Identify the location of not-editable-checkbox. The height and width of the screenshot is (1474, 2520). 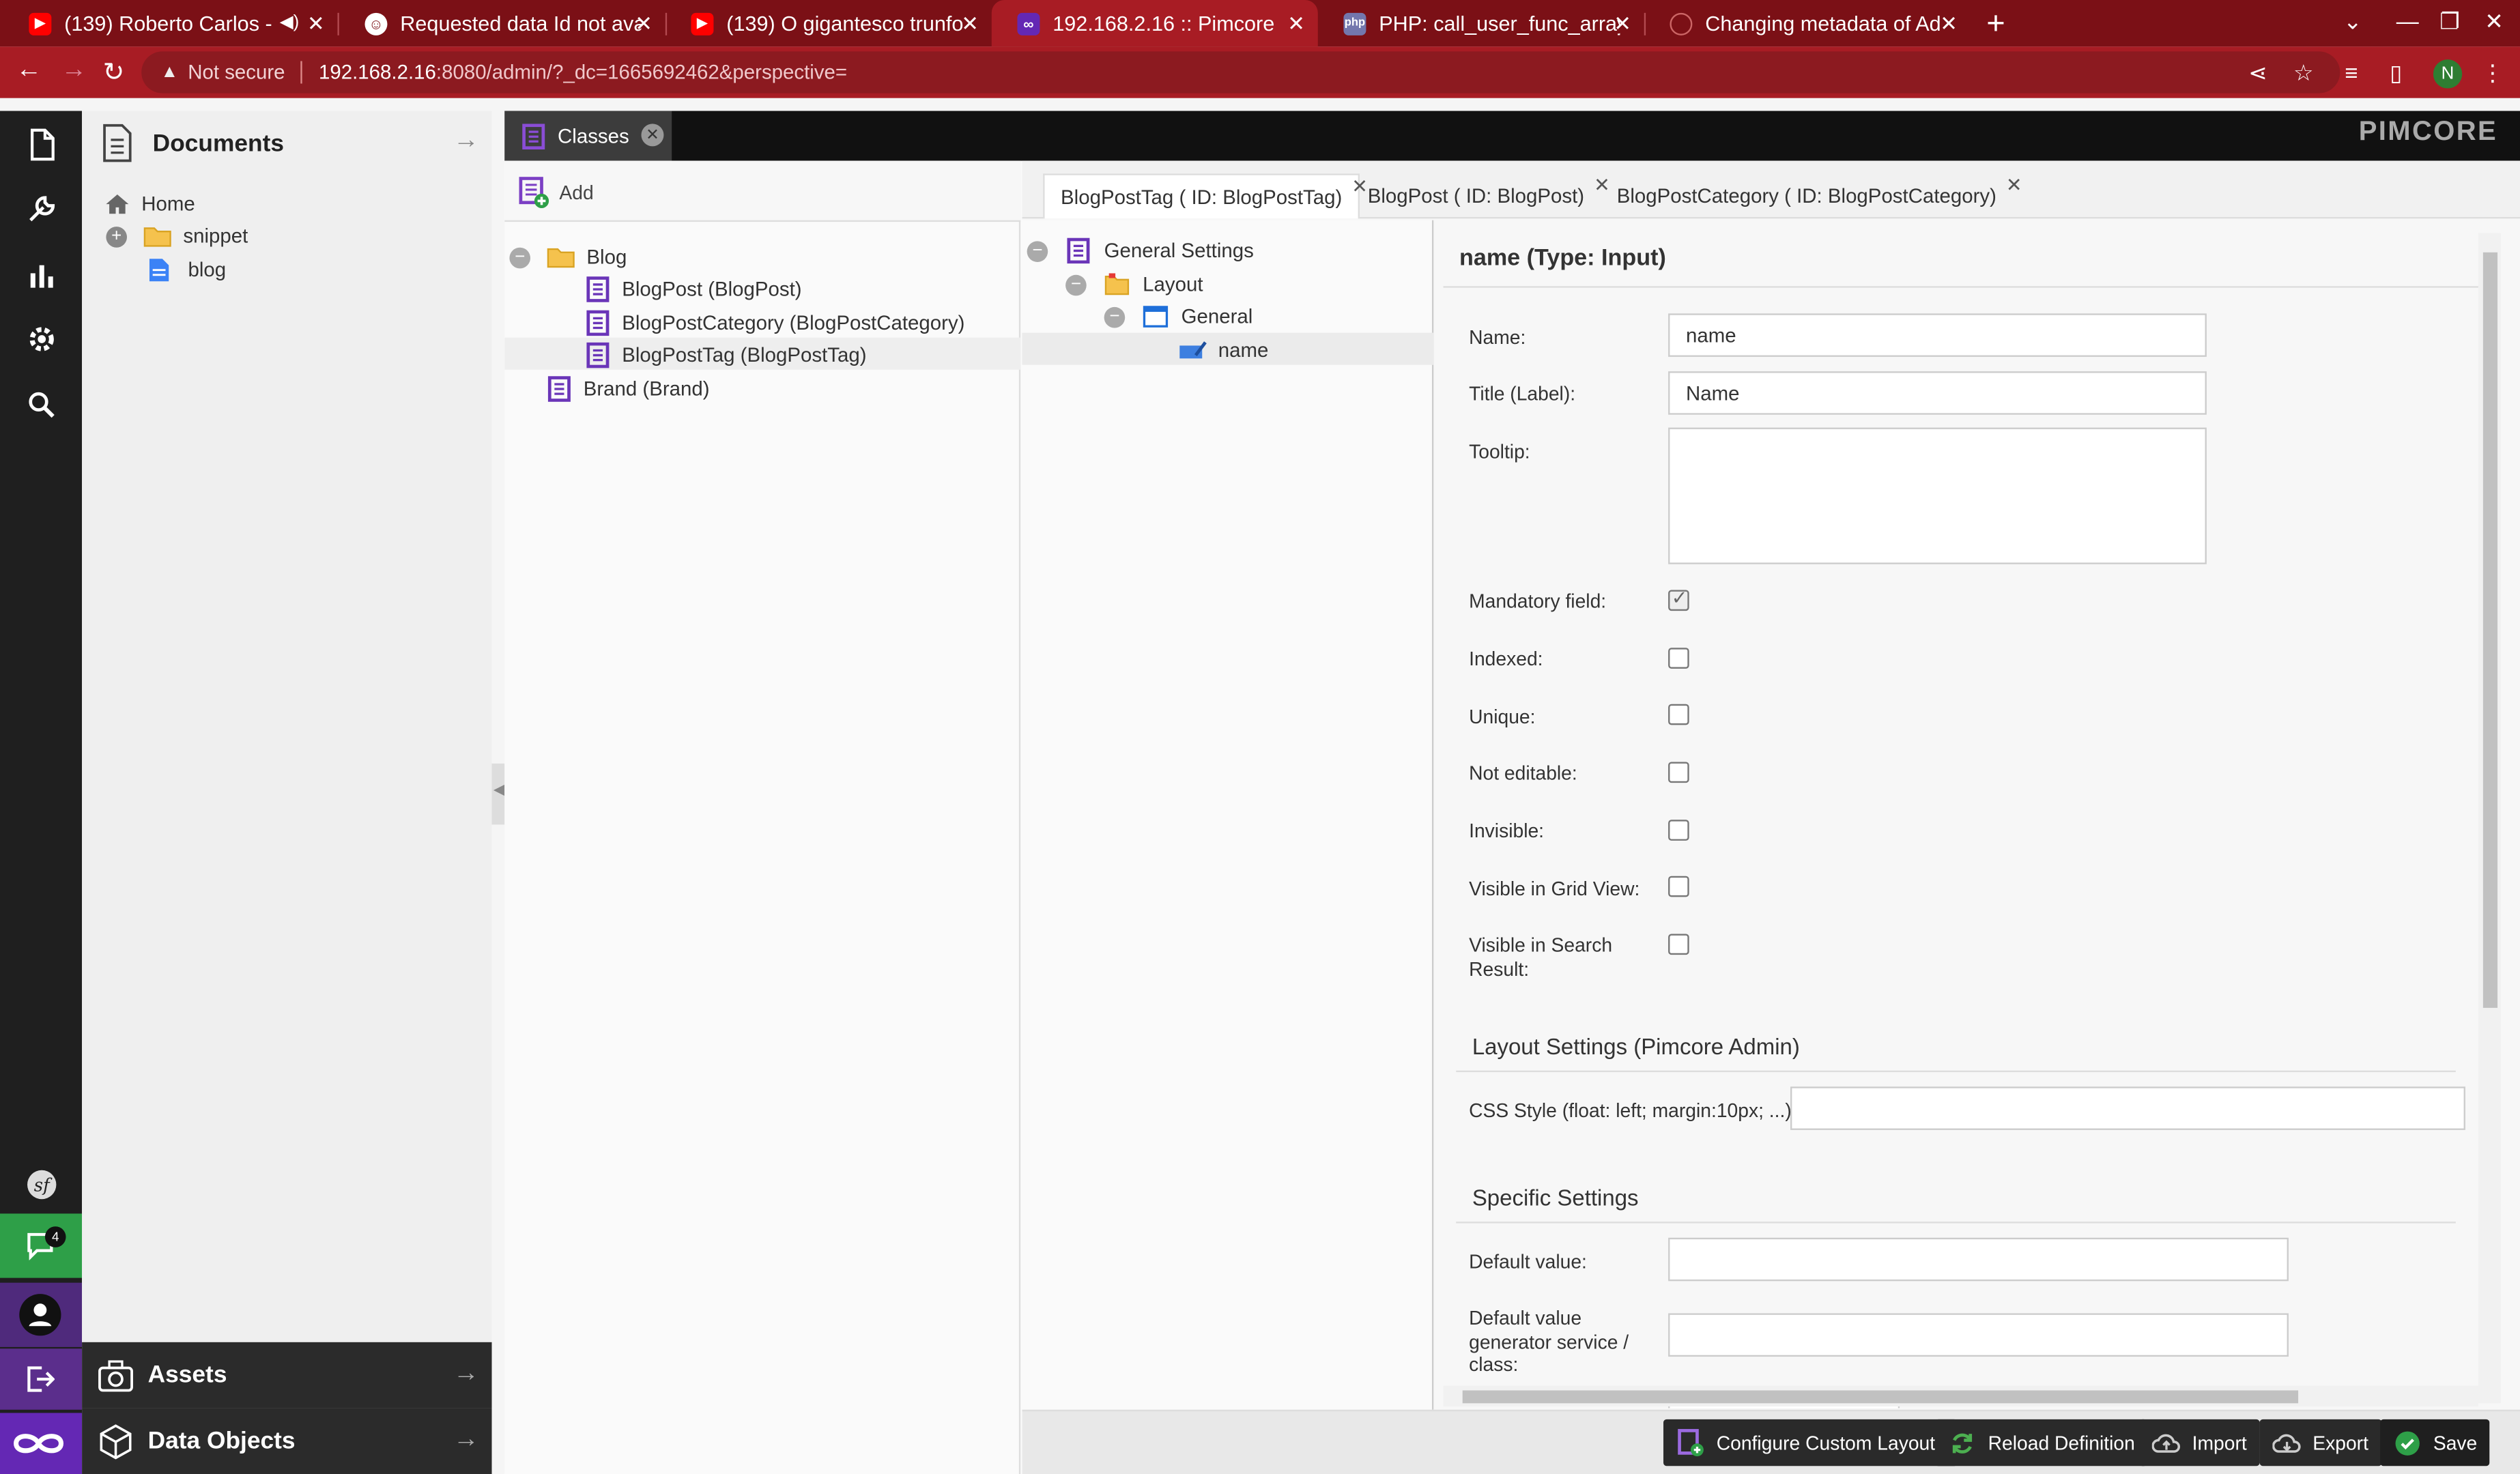
(1678, 772).